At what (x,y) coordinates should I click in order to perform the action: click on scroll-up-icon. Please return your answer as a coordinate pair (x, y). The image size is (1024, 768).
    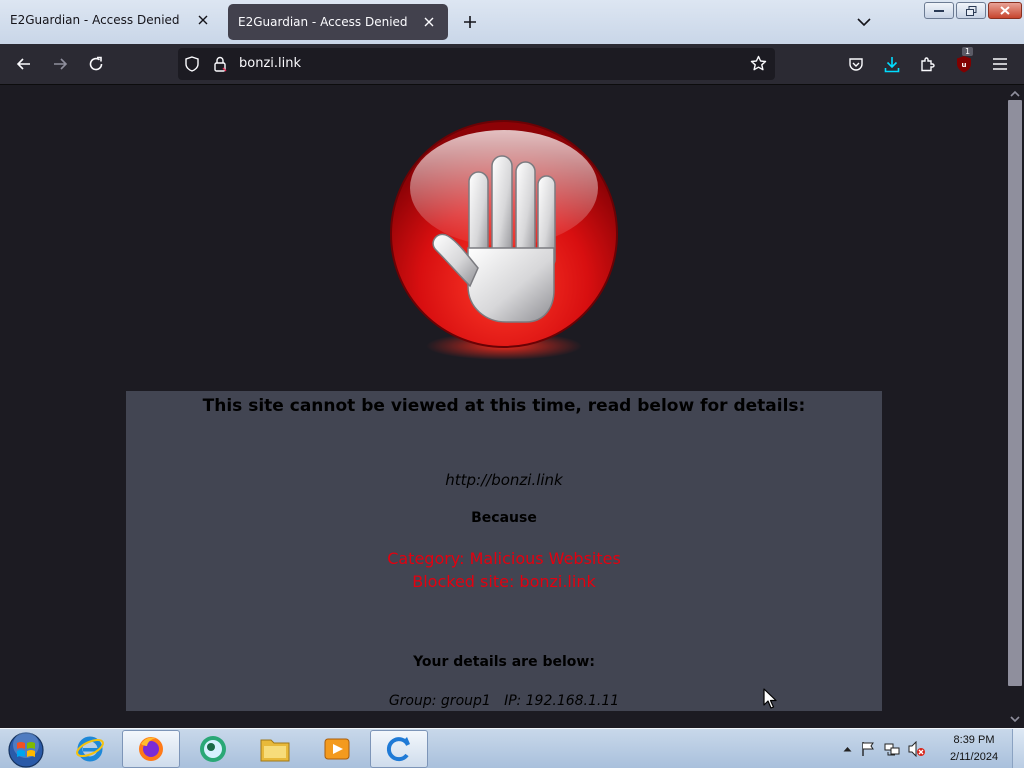
    Looking at the image, I should click on (1015, 94).